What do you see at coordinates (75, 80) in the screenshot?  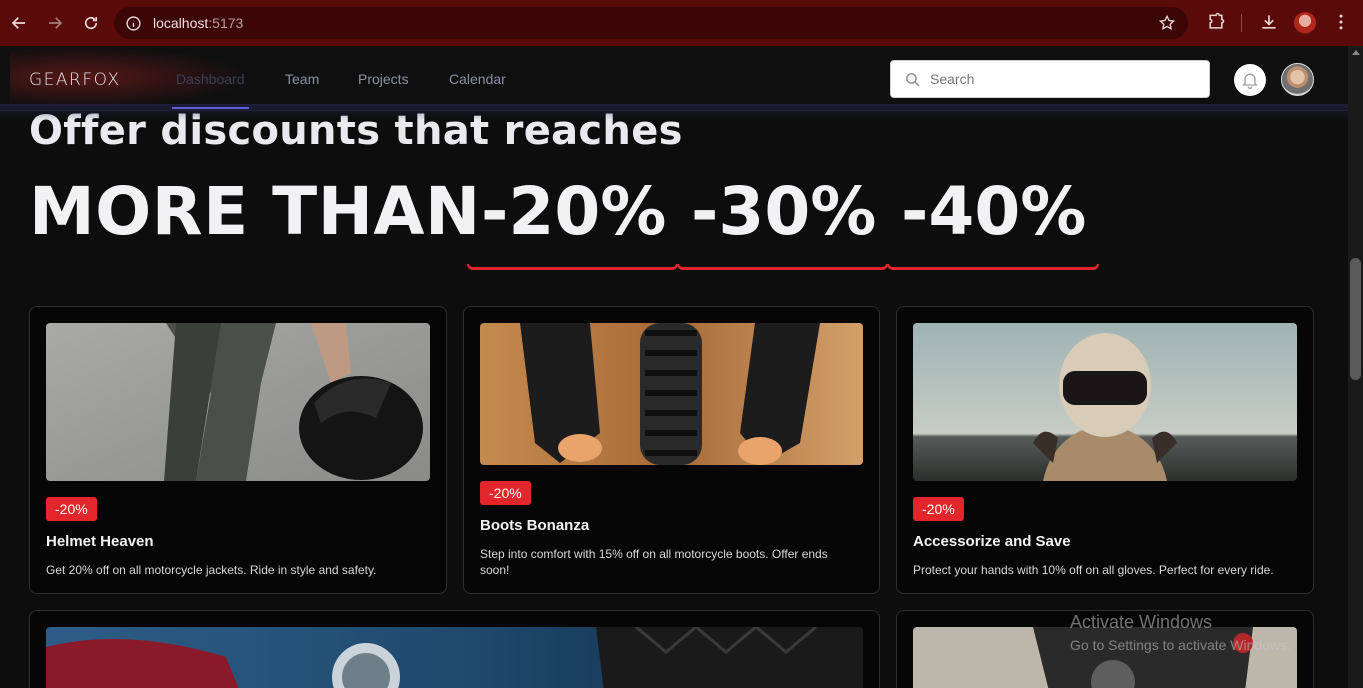 I see `app-logo: GEARFOX` at bounding box center [75, 80].